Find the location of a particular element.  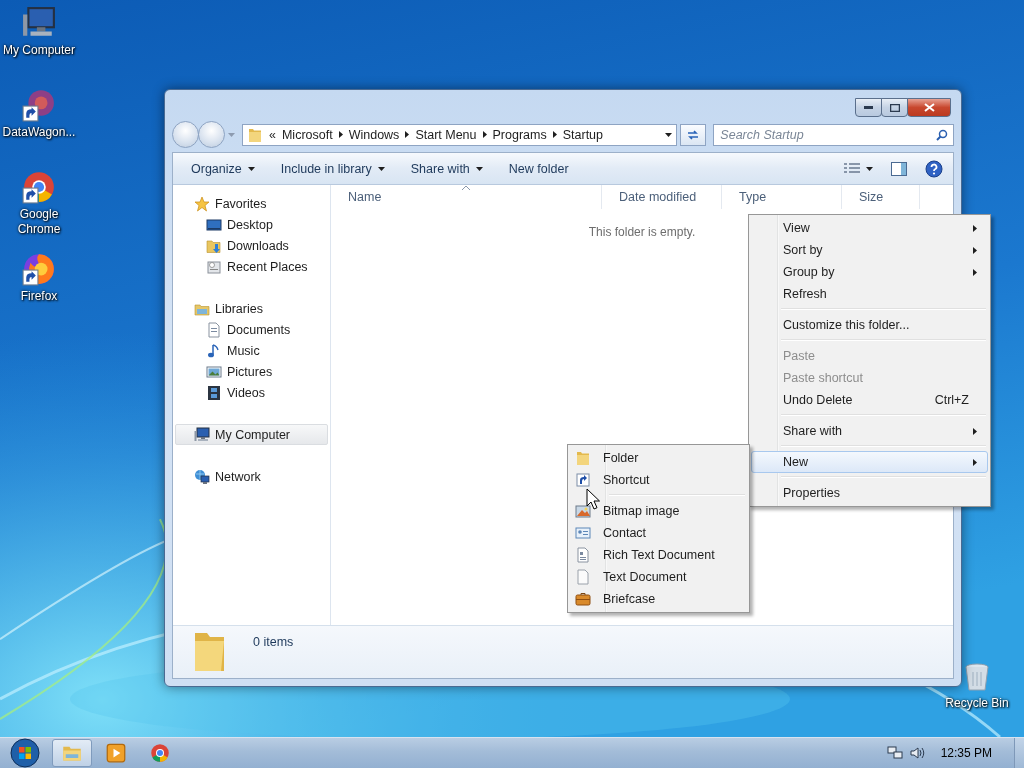

volume-tray-button is located at coordinates (916, 753).